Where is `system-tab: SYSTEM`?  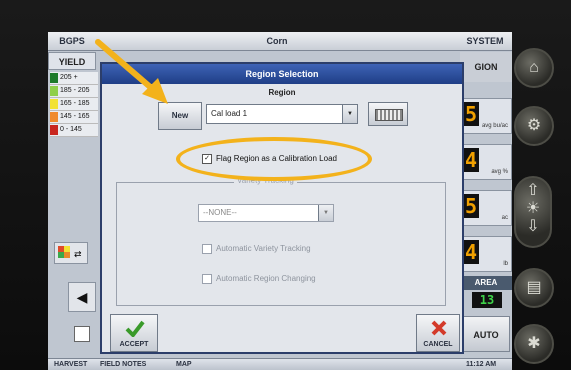
system-tab: SYSTEM is located at coordinates (485, 41).